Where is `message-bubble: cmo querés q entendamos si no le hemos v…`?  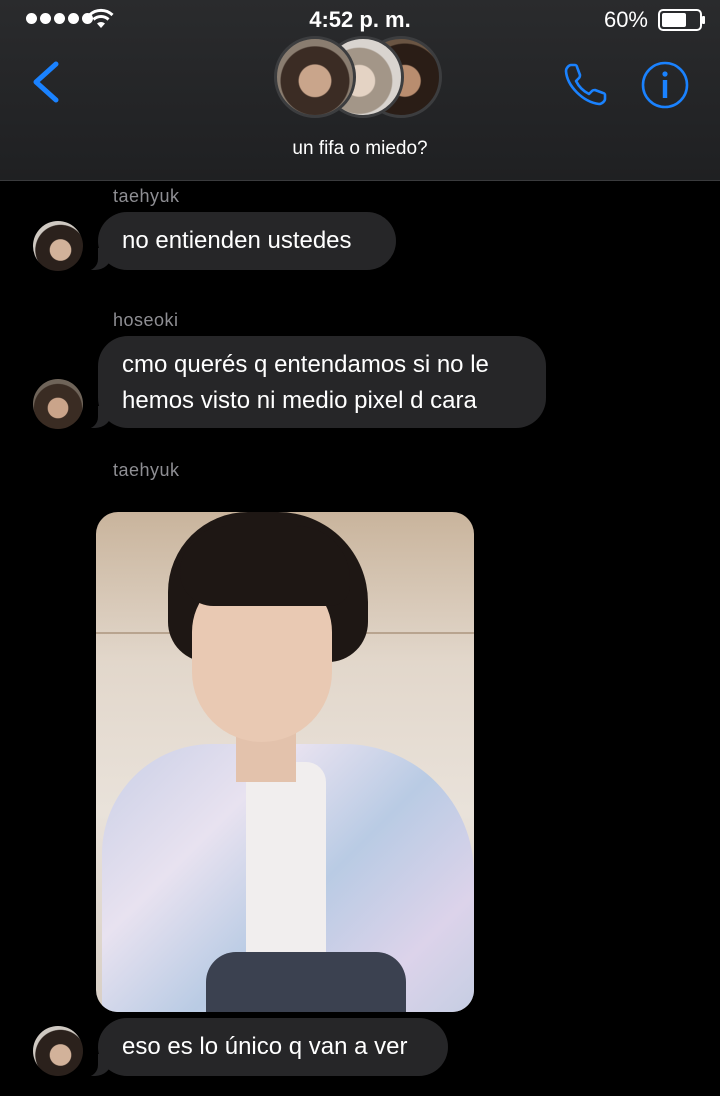 message-bubble: cmo querés q entendamos si no le hemos v… is located at coordinates (316, 382).